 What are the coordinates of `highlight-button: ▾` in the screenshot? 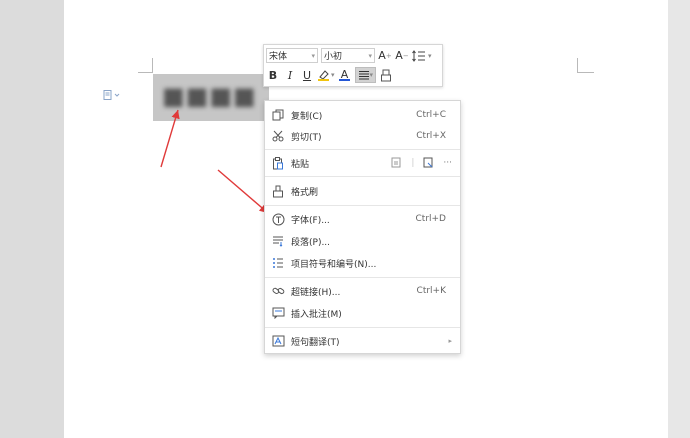 It's located at (326, 75).